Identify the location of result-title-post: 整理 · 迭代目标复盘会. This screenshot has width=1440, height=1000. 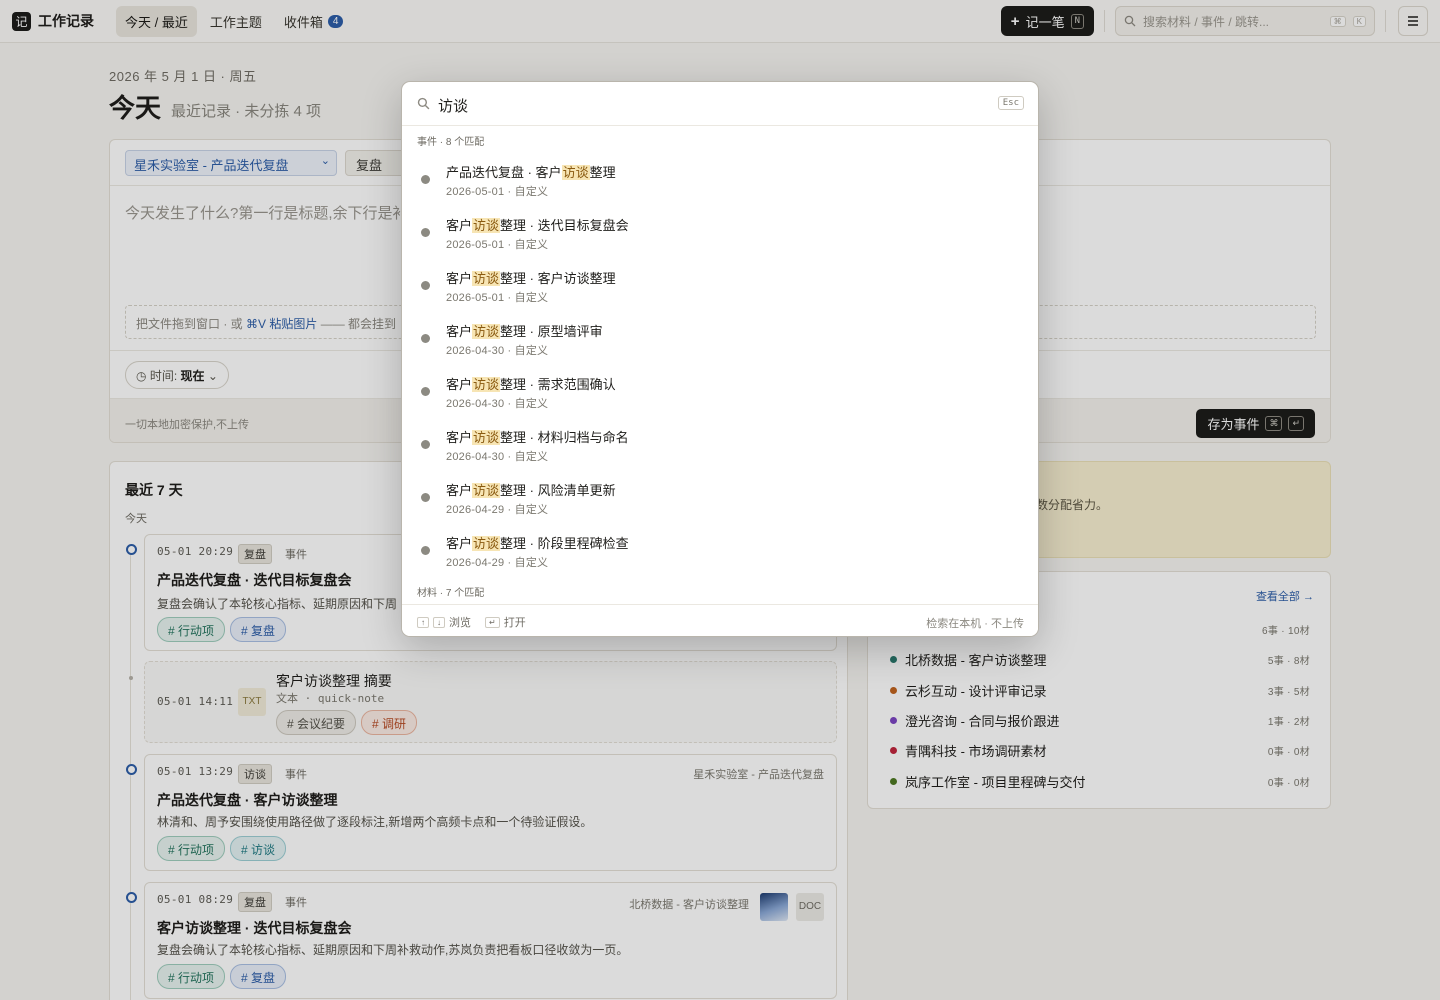
(564, 225).